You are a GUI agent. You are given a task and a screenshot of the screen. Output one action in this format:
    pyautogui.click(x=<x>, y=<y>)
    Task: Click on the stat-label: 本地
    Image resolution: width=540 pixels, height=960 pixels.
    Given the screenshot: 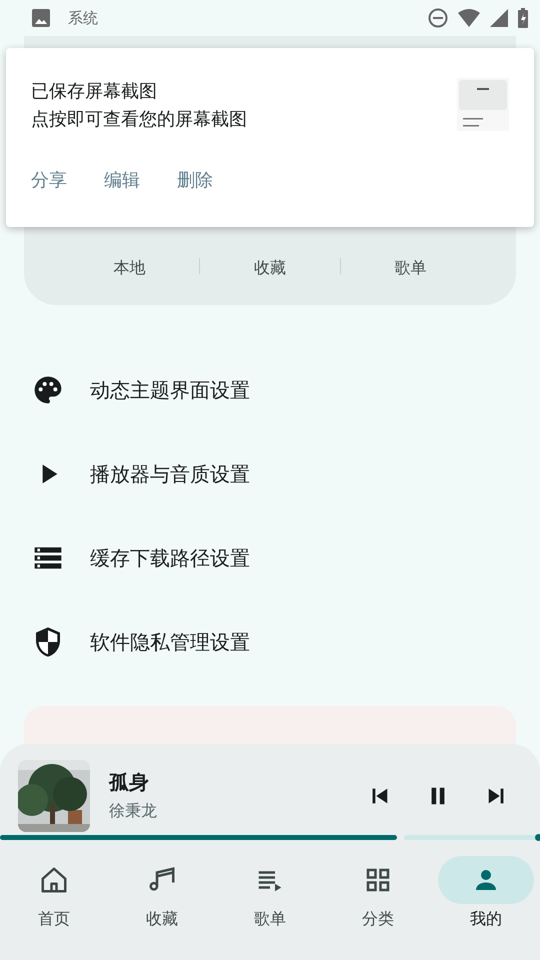 What is the action you would take?
    pyautogui.click(x=130, y=268)
    